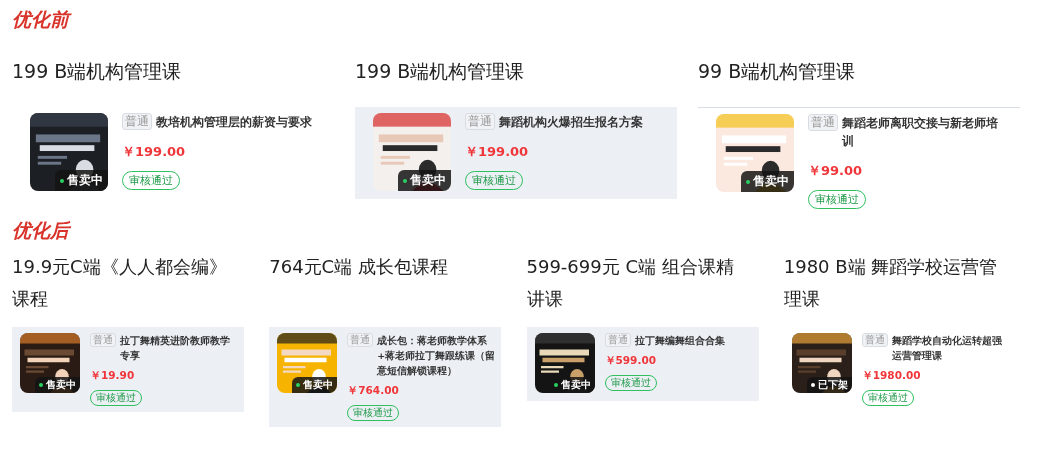 The height and width of the screenshot is (455, 1053). What do you see at coordinates (436, 356) in the screenshot?
I see `product-name: 成长包：蒋老师教学体系+蒋老师拉丁舞跟练课（留意短信解锁课程）` at bounding box center [436, 356].